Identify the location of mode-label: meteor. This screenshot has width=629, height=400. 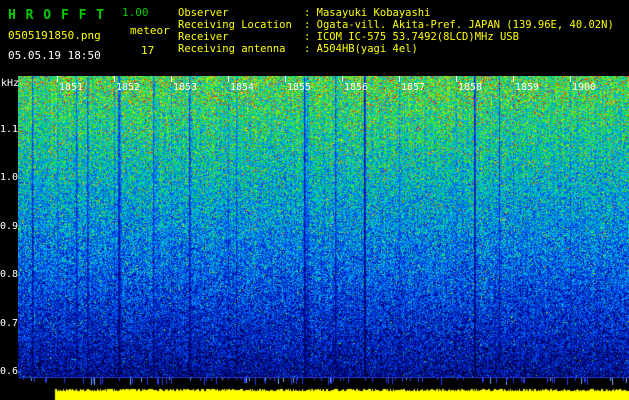
(150, 30).